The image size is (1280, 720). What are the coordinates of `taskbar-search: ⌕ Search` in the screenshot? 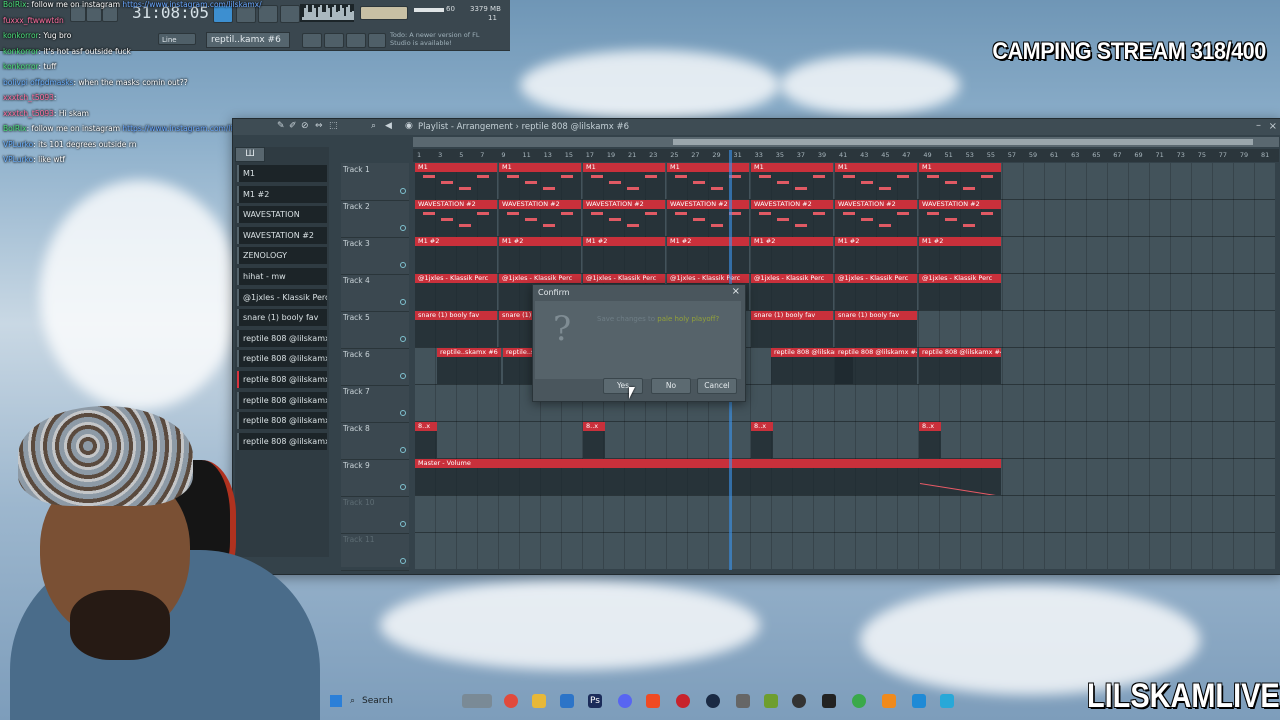 It's located at (401, 701).